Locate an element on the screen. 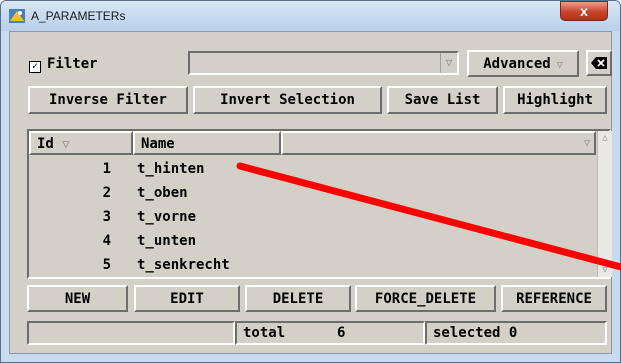 The width and height of the screenshot is (621, 363). table-row: 2 t_oben is located at coordinates (312, 193).